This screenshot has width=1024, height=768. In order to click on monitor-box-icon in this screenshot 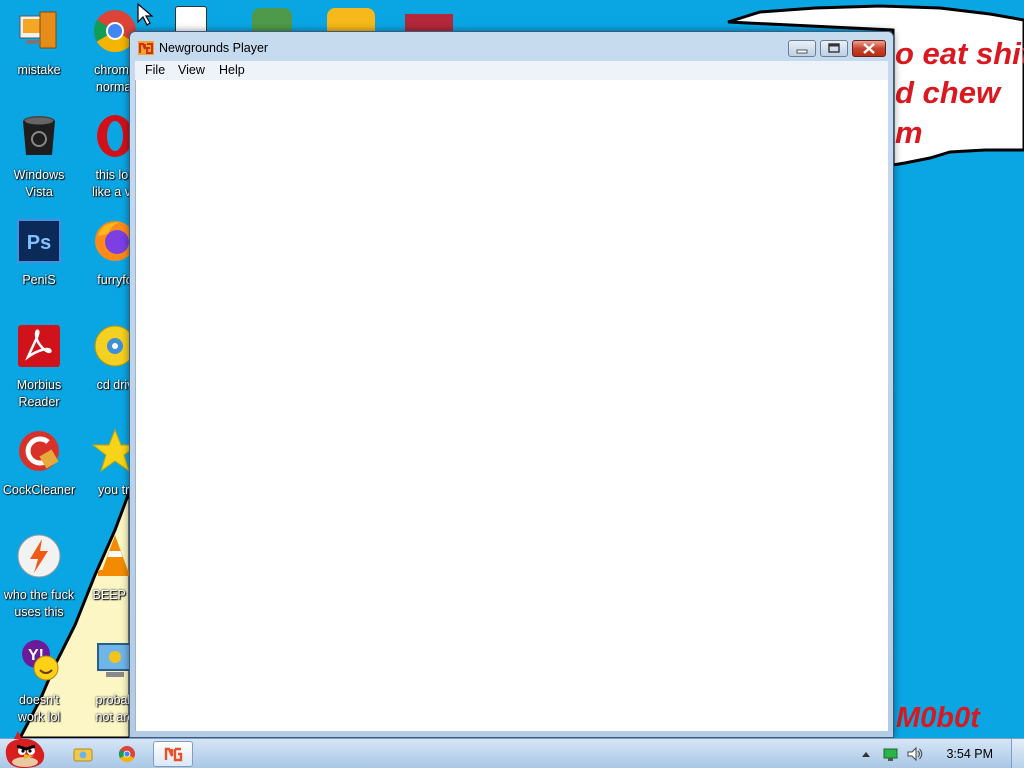, I will do `click(38, 30)`.